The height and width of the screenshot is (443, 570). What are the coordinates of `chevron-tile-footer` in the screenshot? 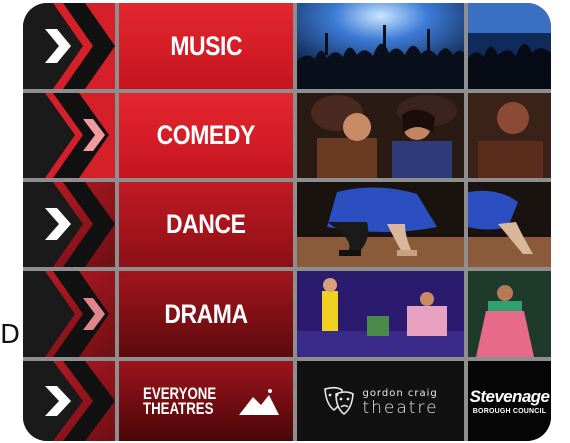 It's located at (69, 401).